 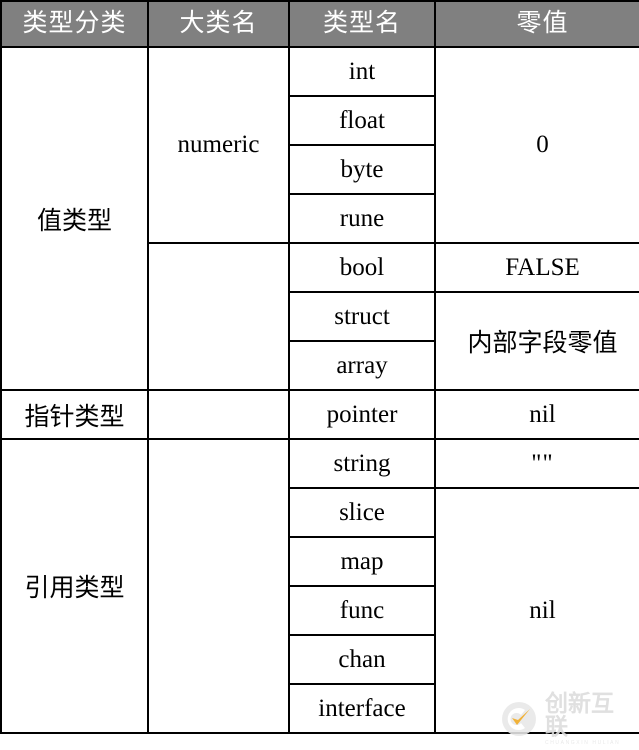 I want to click on cell-type-map: map, so click(x=362, y=561).